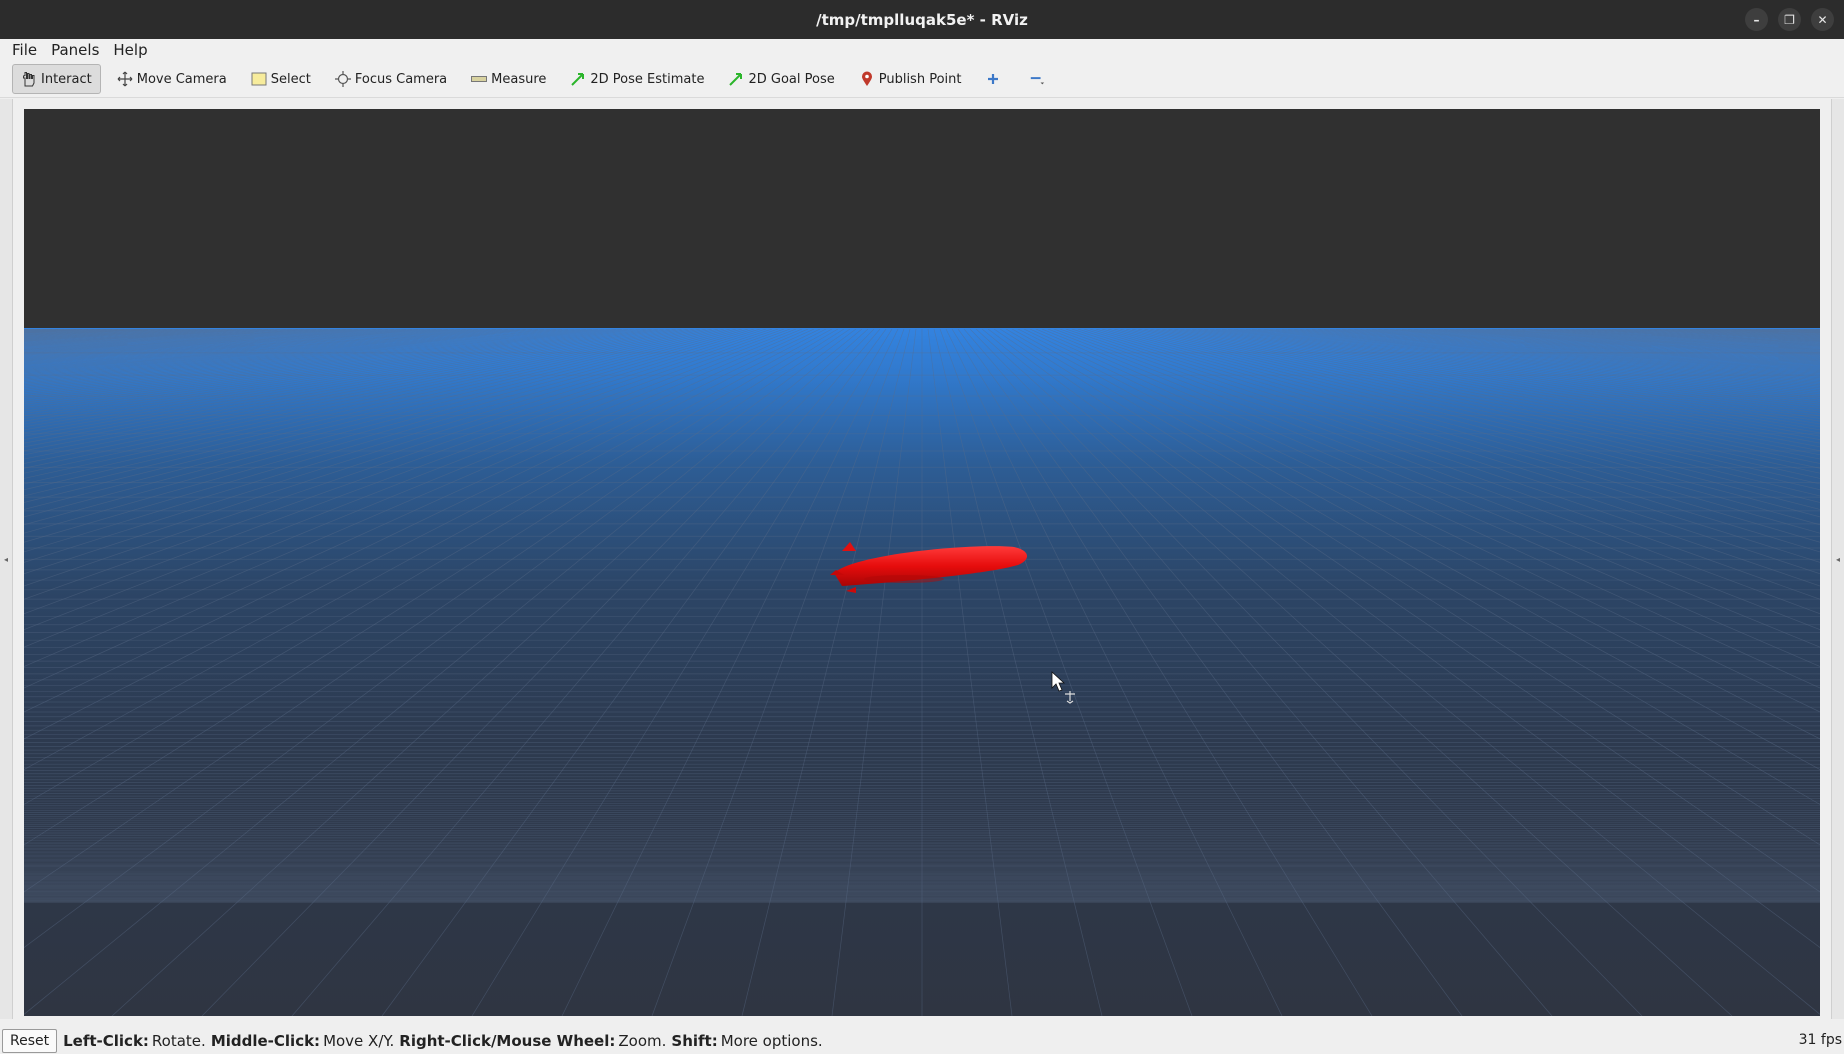 This screenshot has height=1054, width=1844. I want to click on hint-key: Right-Click/Mouse Wheel:, so click(507, 1041).